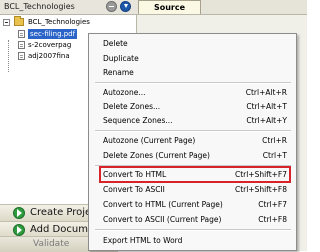  Describe the element at coordinates (121, 59) in the screenshot. I see `menu-item-duplicate: Duplicate` at that location.